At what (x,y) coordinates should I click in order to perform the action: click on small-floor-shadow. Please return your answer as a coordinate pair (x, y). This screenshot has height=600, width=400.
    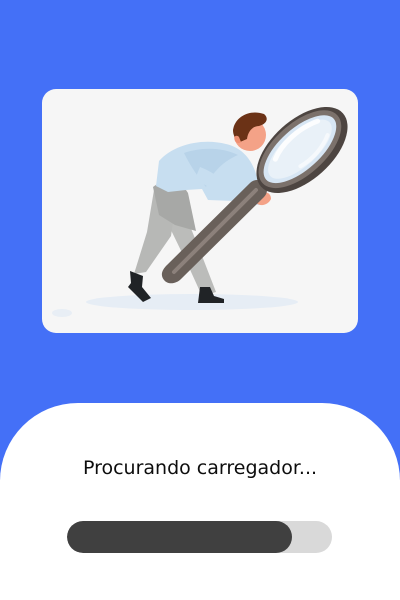
    Looking at the image, I should click on (62, 313).